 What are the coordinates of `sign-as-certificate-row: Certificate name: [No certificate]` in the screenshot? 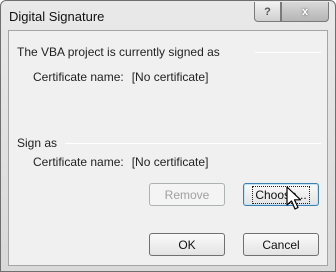 It's located at (120, 162).